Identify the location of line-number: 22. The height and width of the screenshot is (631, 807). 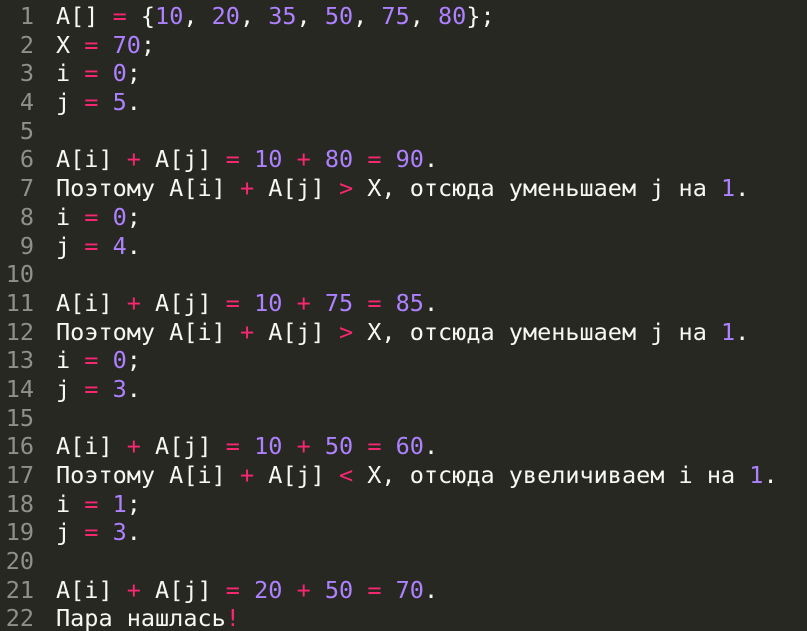
(19, 617).